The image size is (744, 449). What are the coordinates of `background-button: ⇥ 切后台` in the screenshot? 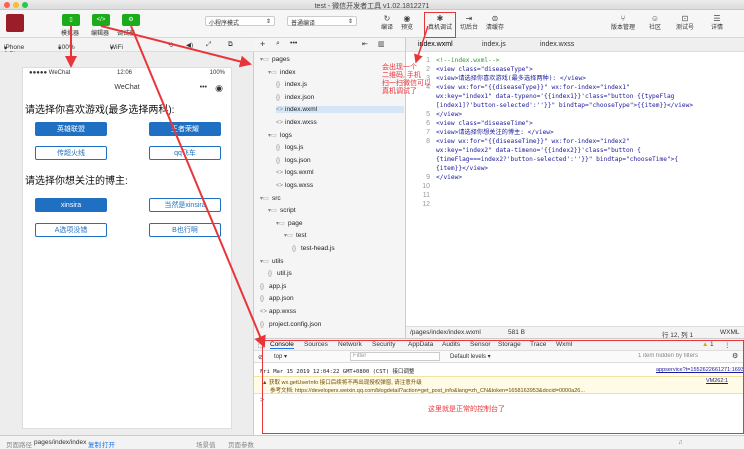 It's located at (469, 23).